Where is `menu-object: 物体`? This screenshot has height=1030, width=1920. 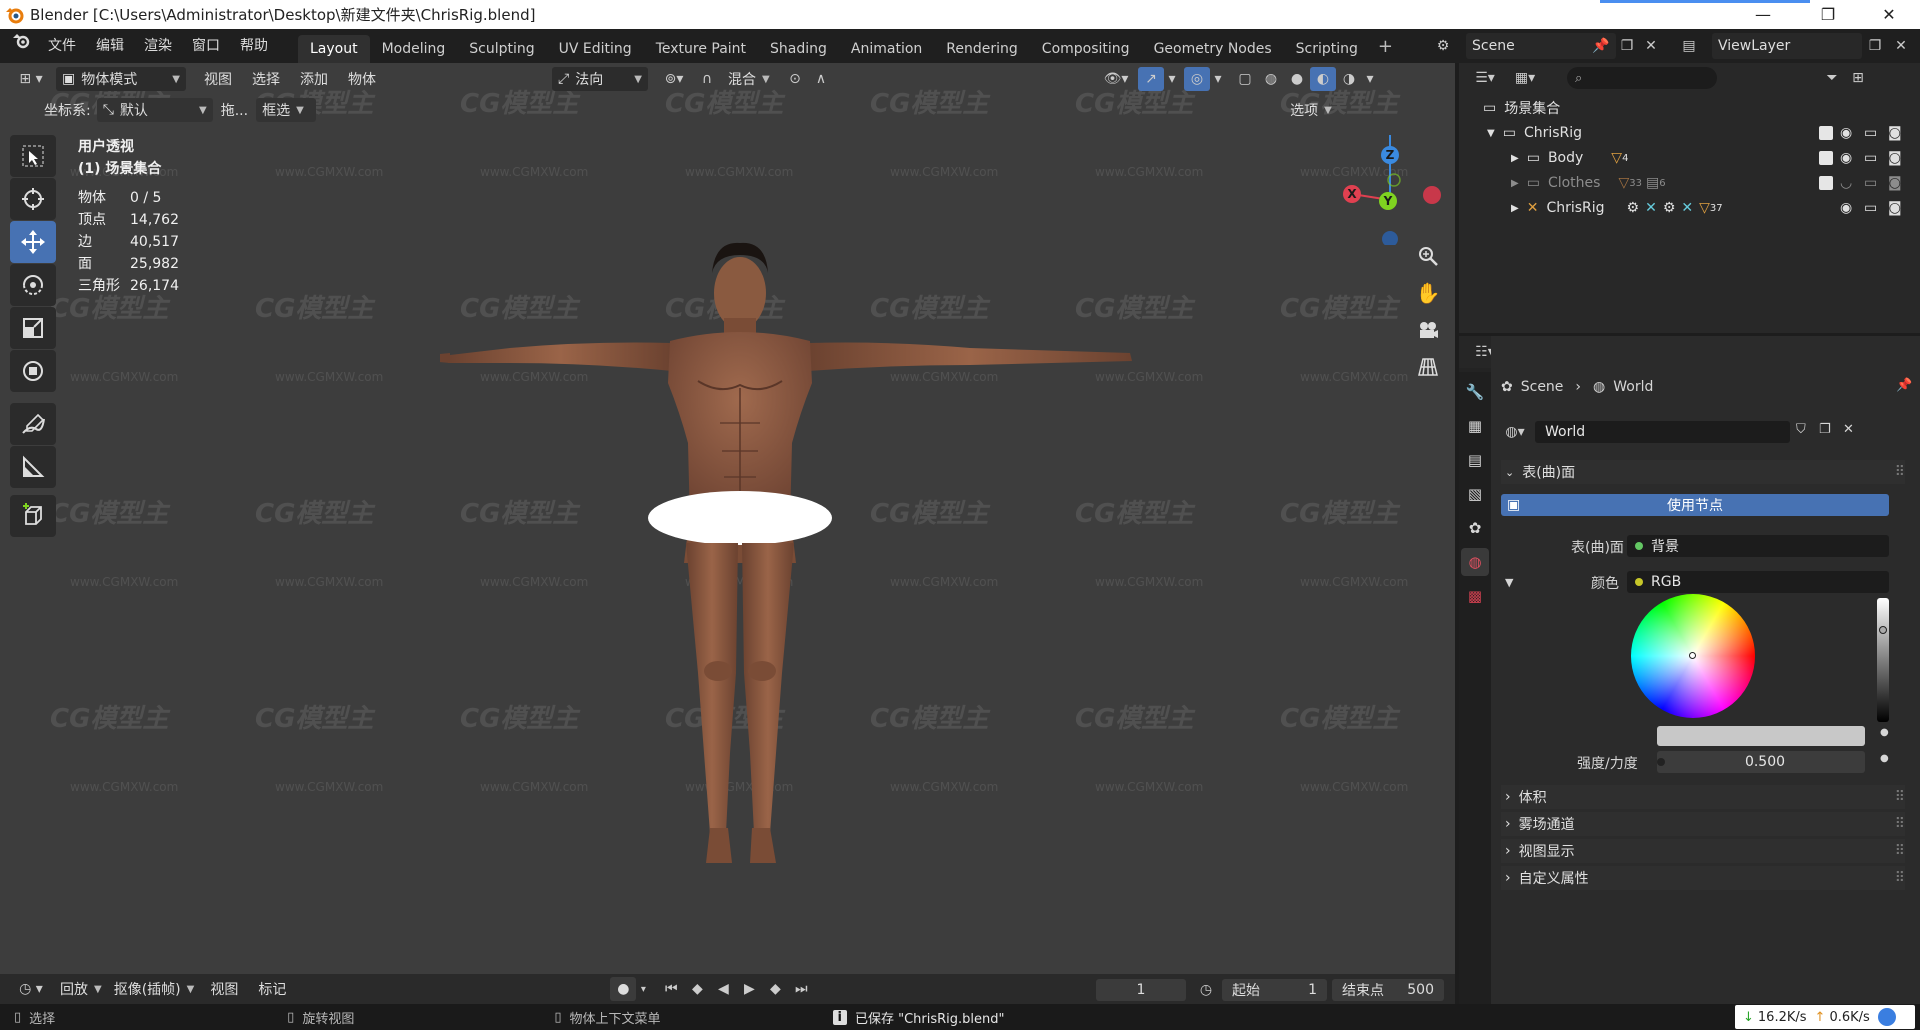 menu-object: 物体 is located at coordinates (362, 79).